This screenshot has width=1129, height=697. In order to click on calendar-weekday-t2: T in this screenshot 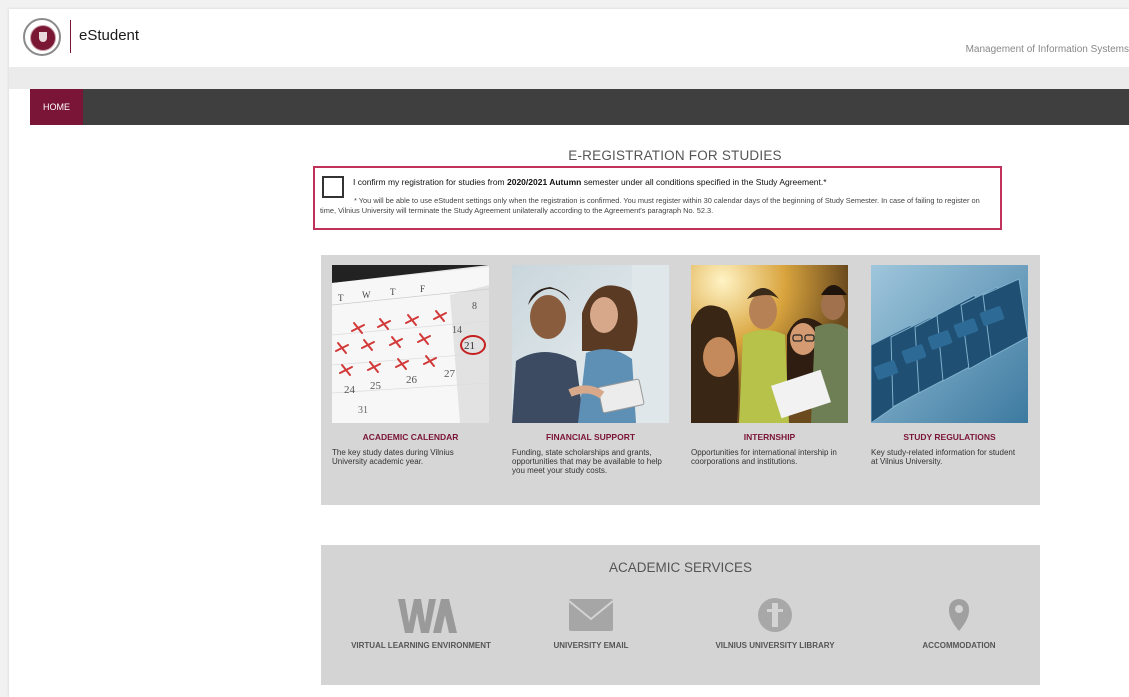, I will do `click(393, 292)`.